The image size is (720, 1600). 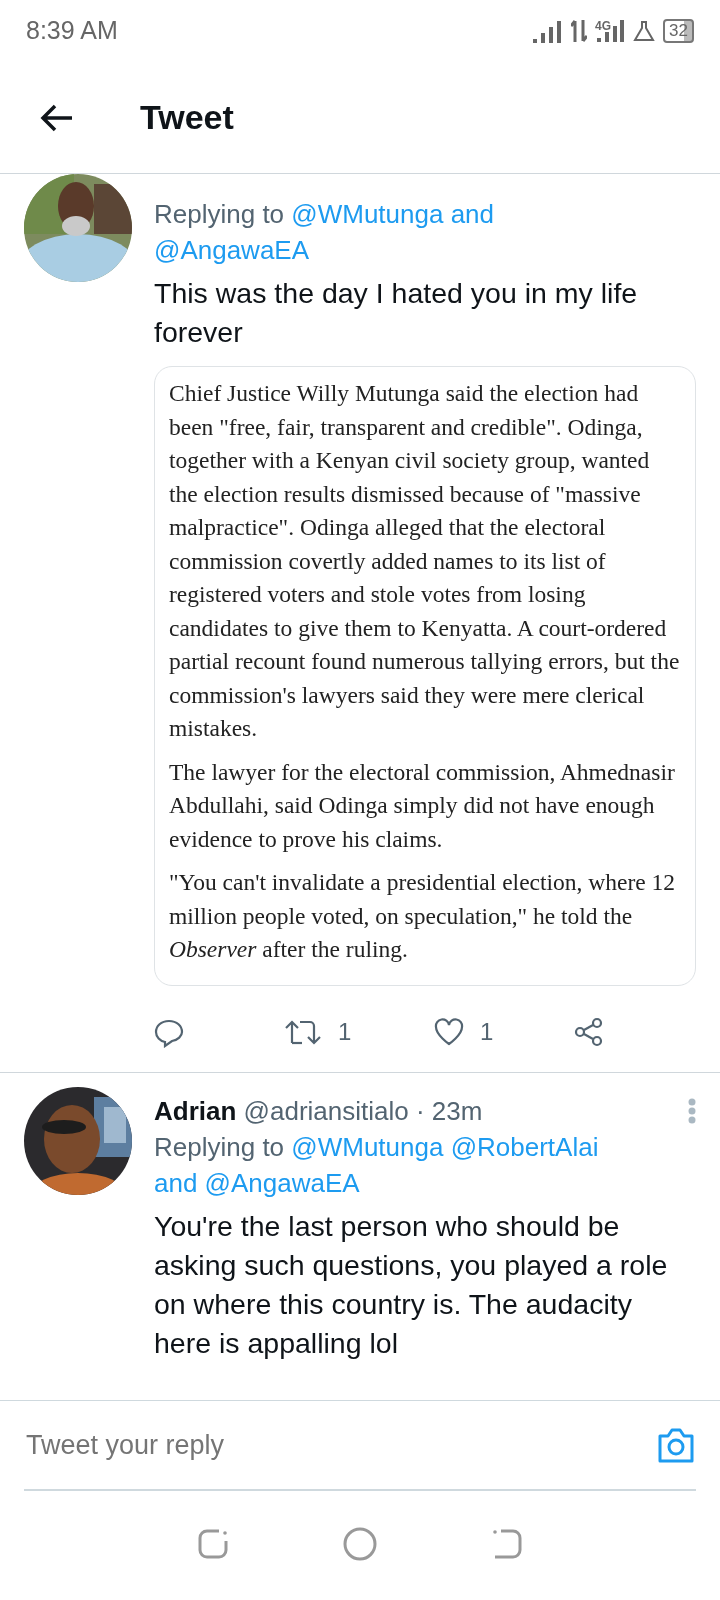 I want to click on like-count: 1, so click(x=487, y=1031).